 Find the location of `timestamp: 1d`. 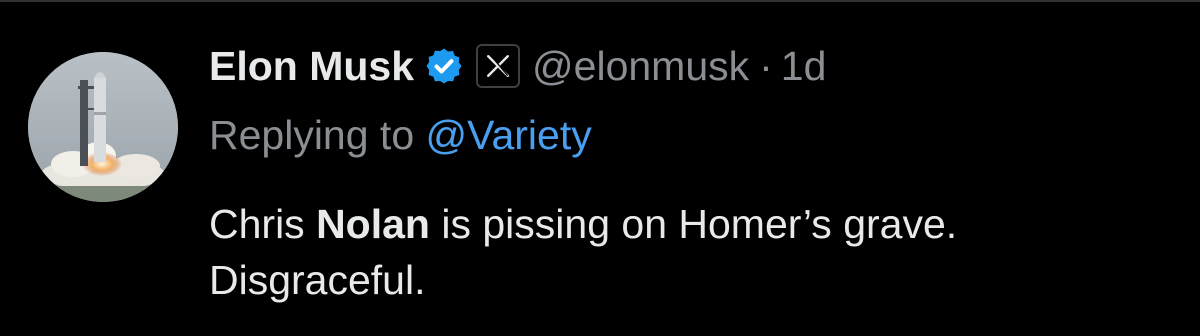

timestamp: 1d is located at coordinates (804, 66).